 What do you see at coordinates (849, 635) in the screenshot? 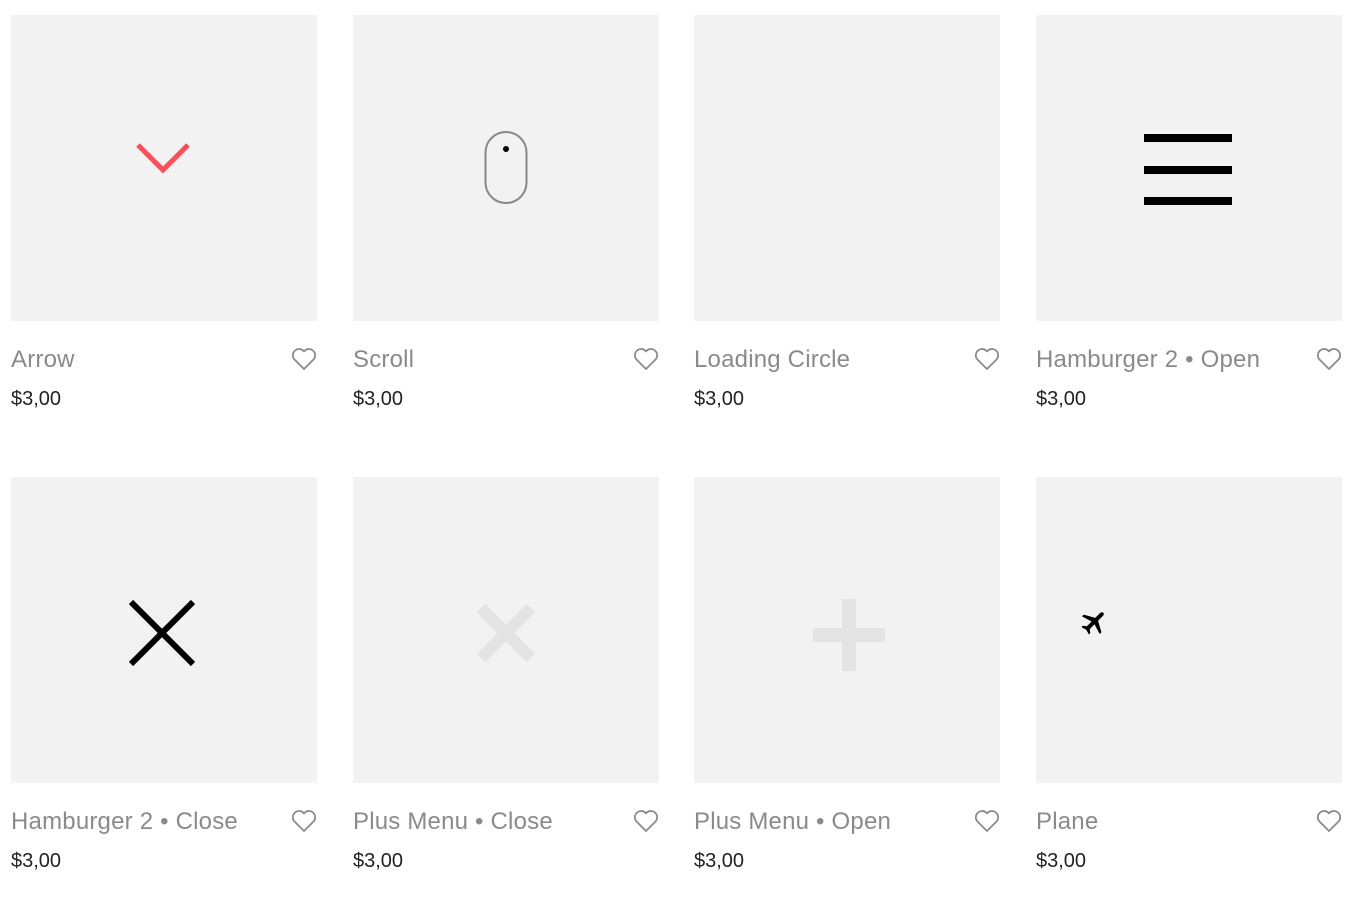
I see `plus-icon` at bounding box center [849, 635].